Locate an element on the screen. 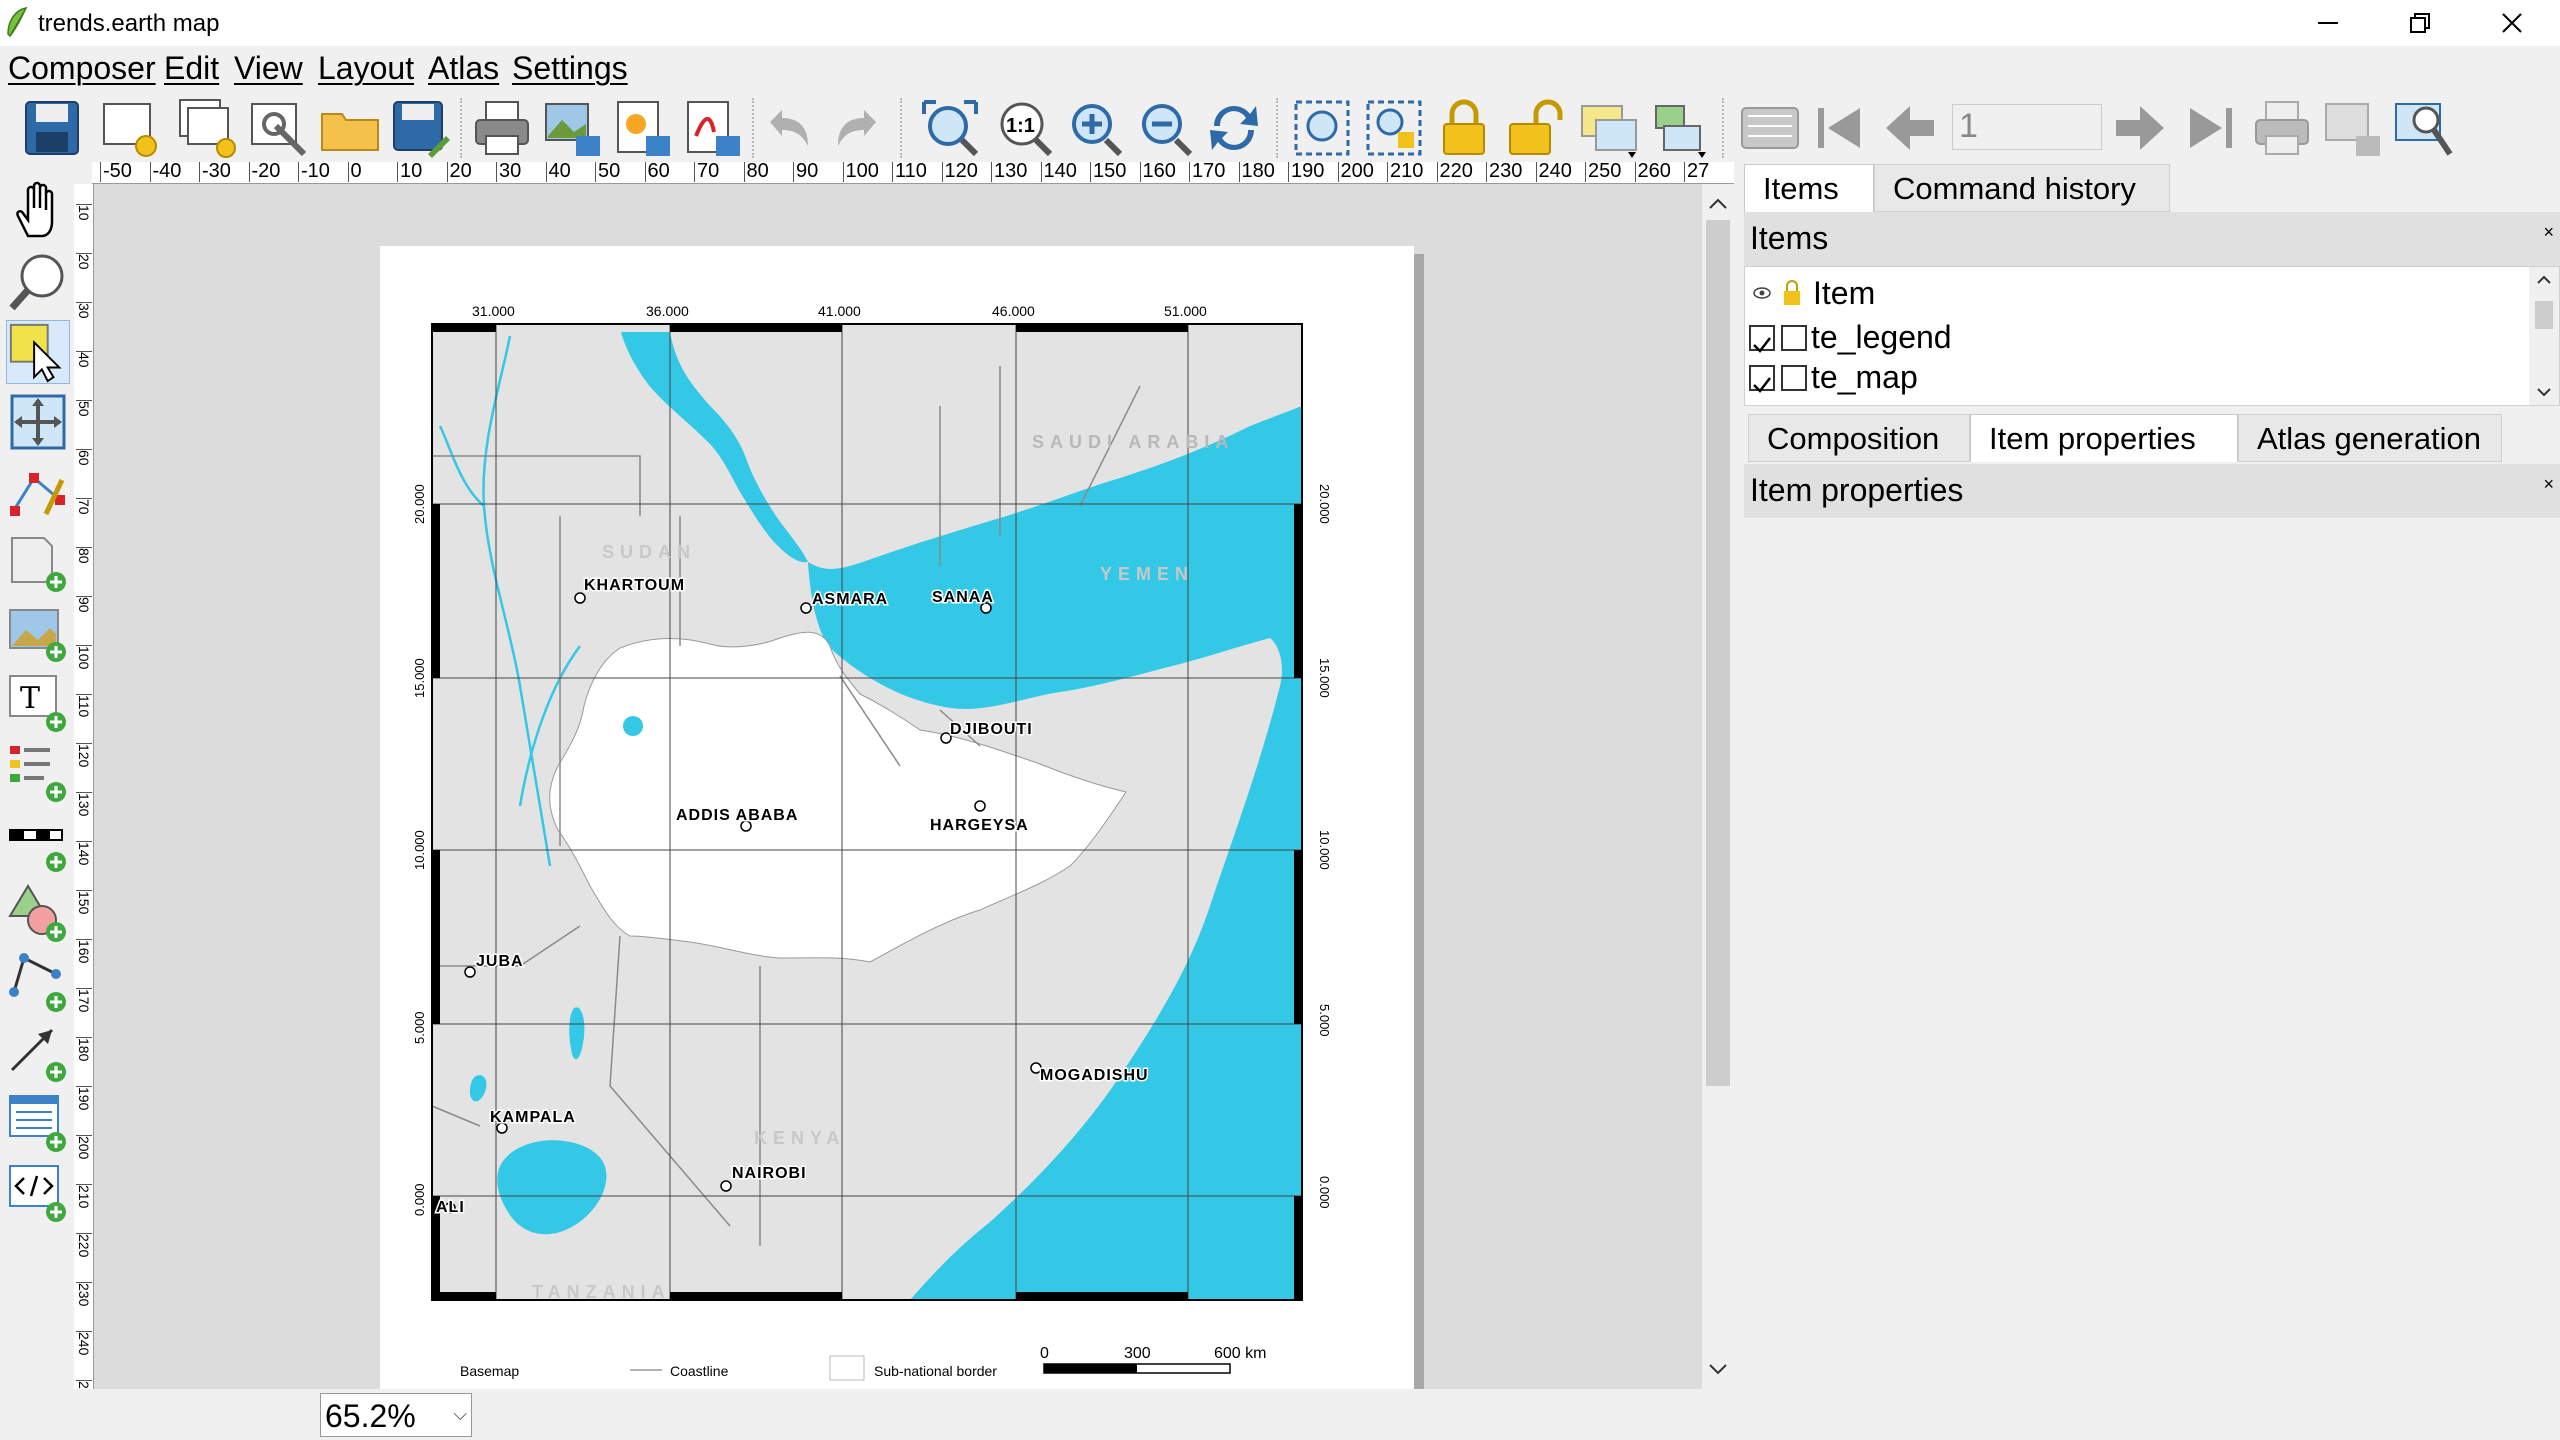 The width and height of the screenshot is (2560, 1440). ruler-label: 30 is located at coordinates (508, 172).